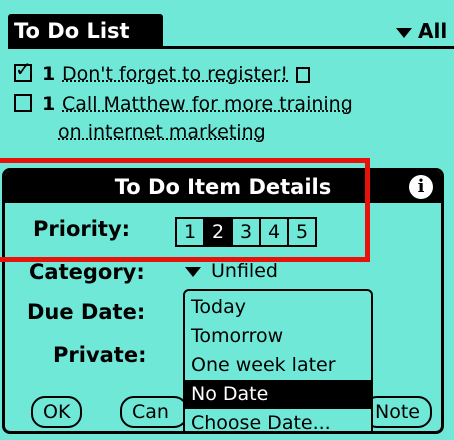 The image size is (454, 440). What do you see at coordinates (244, 271) in the screenshot?
I see `category-value: Unfiled` at bounding box center [244, 271].